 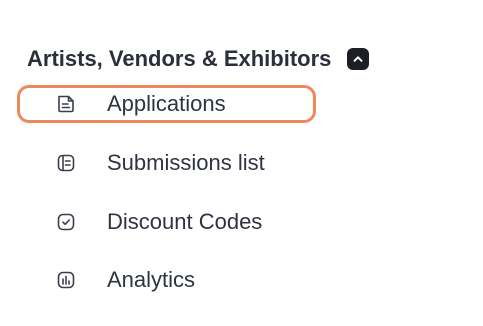 I want to click on sidebar-item-label: Applications, so click(x=166, y=103).